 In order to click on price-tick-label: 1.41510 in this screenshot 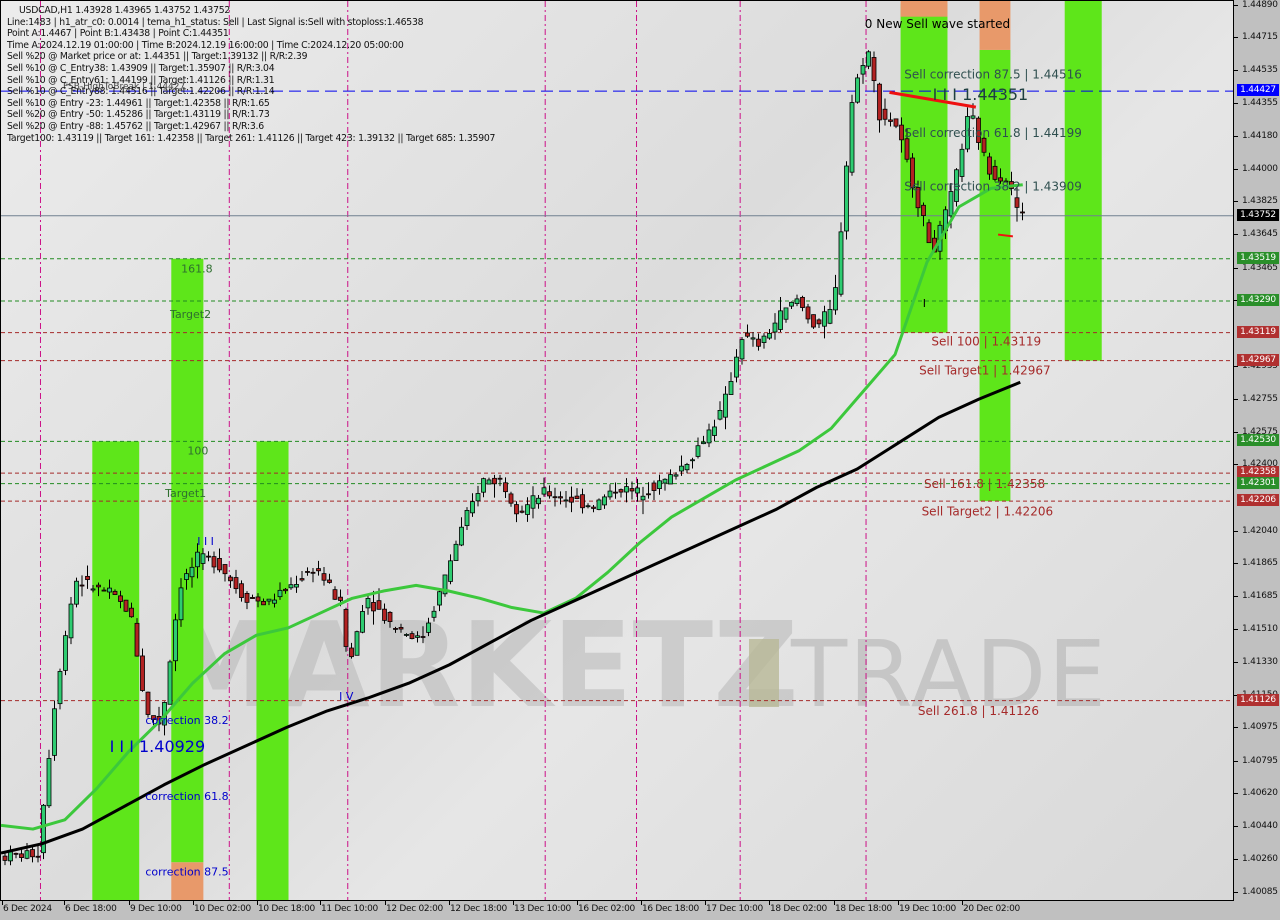, I will do `click(1260, 628)`.